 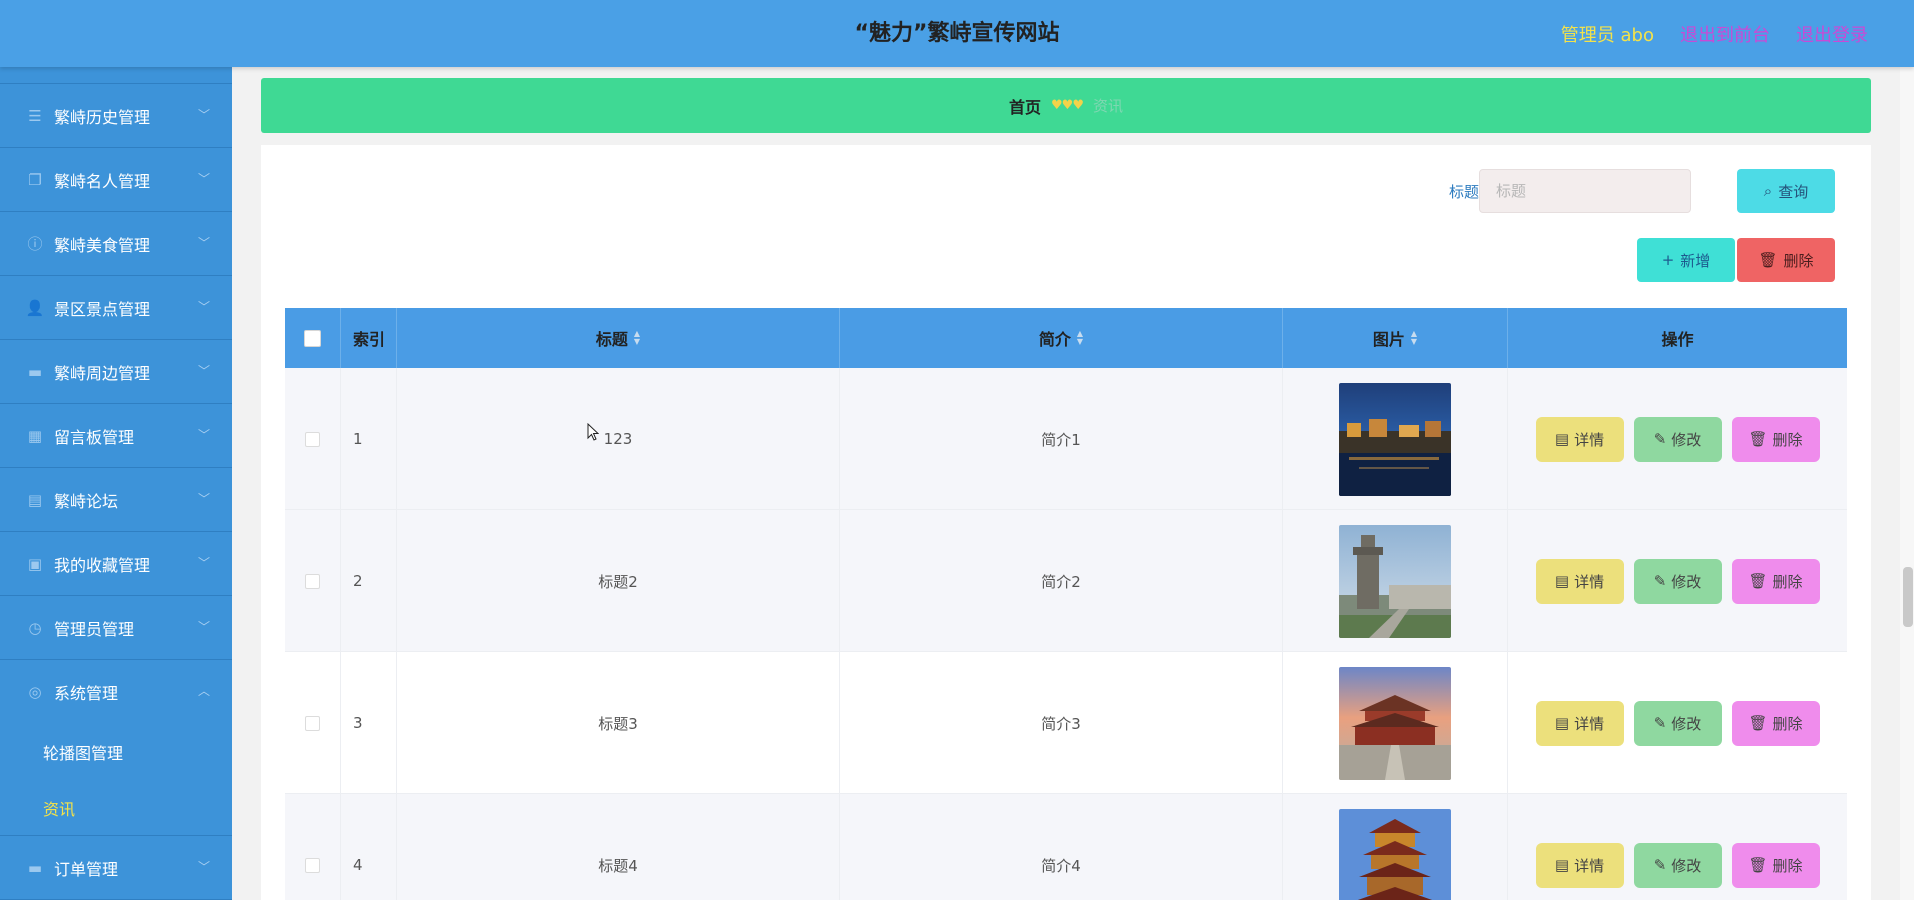 I want to click on sidebar-subitem-news: 资讯, so click(x=116, y=808).